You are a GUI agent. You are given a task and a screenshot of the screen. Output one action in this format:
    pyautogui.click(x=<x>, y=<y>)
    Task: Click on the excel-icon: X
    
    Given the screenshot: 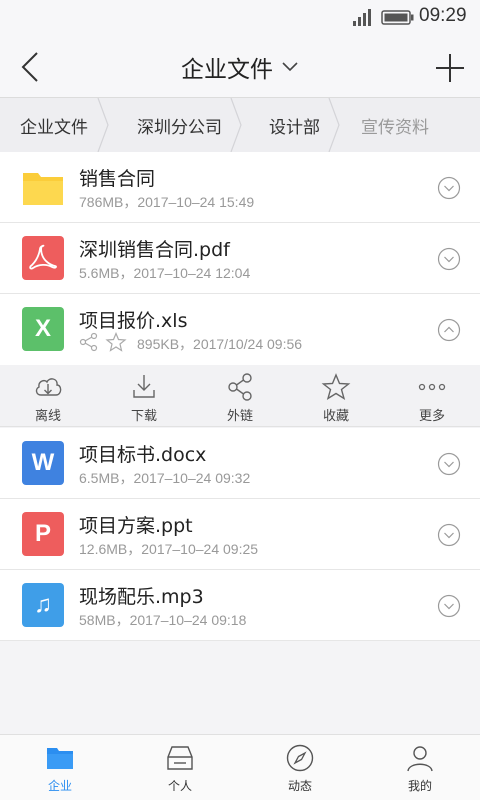 What is the action you would take?
    pyautogui.click(x=43, y=329)
    